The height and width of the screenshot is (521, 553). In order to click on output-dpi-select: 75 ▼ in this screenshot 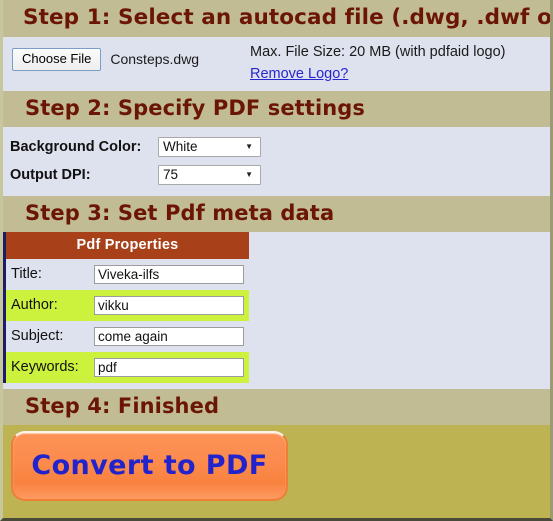, I will do `click(209, 174)`.